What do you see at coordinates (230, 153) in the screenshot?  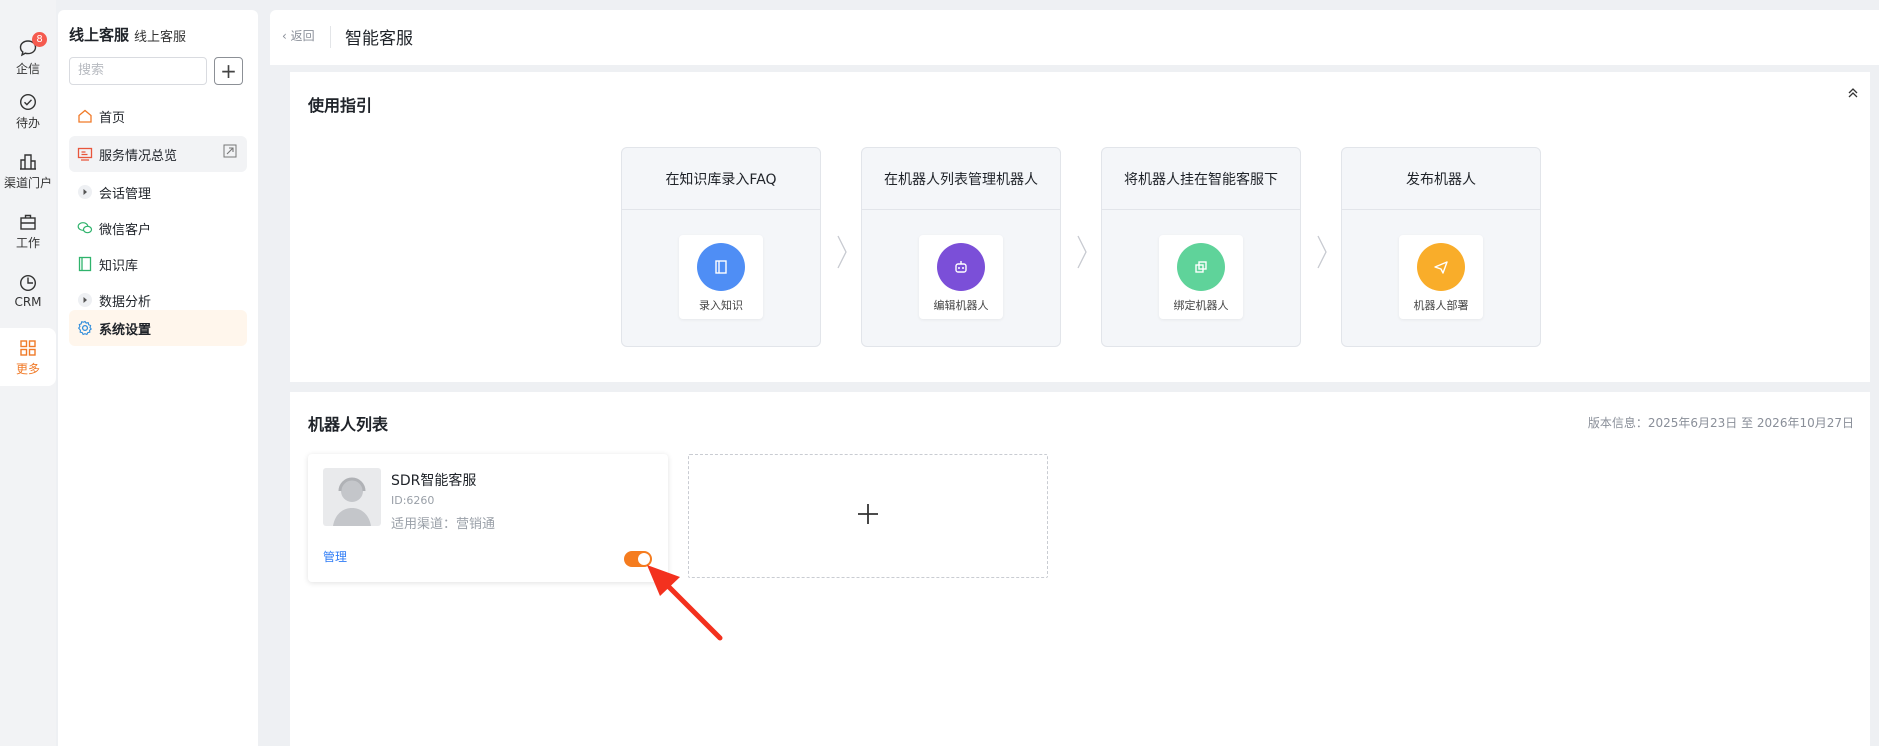 I see `external-link-icon` at bounding box center [230, 153].